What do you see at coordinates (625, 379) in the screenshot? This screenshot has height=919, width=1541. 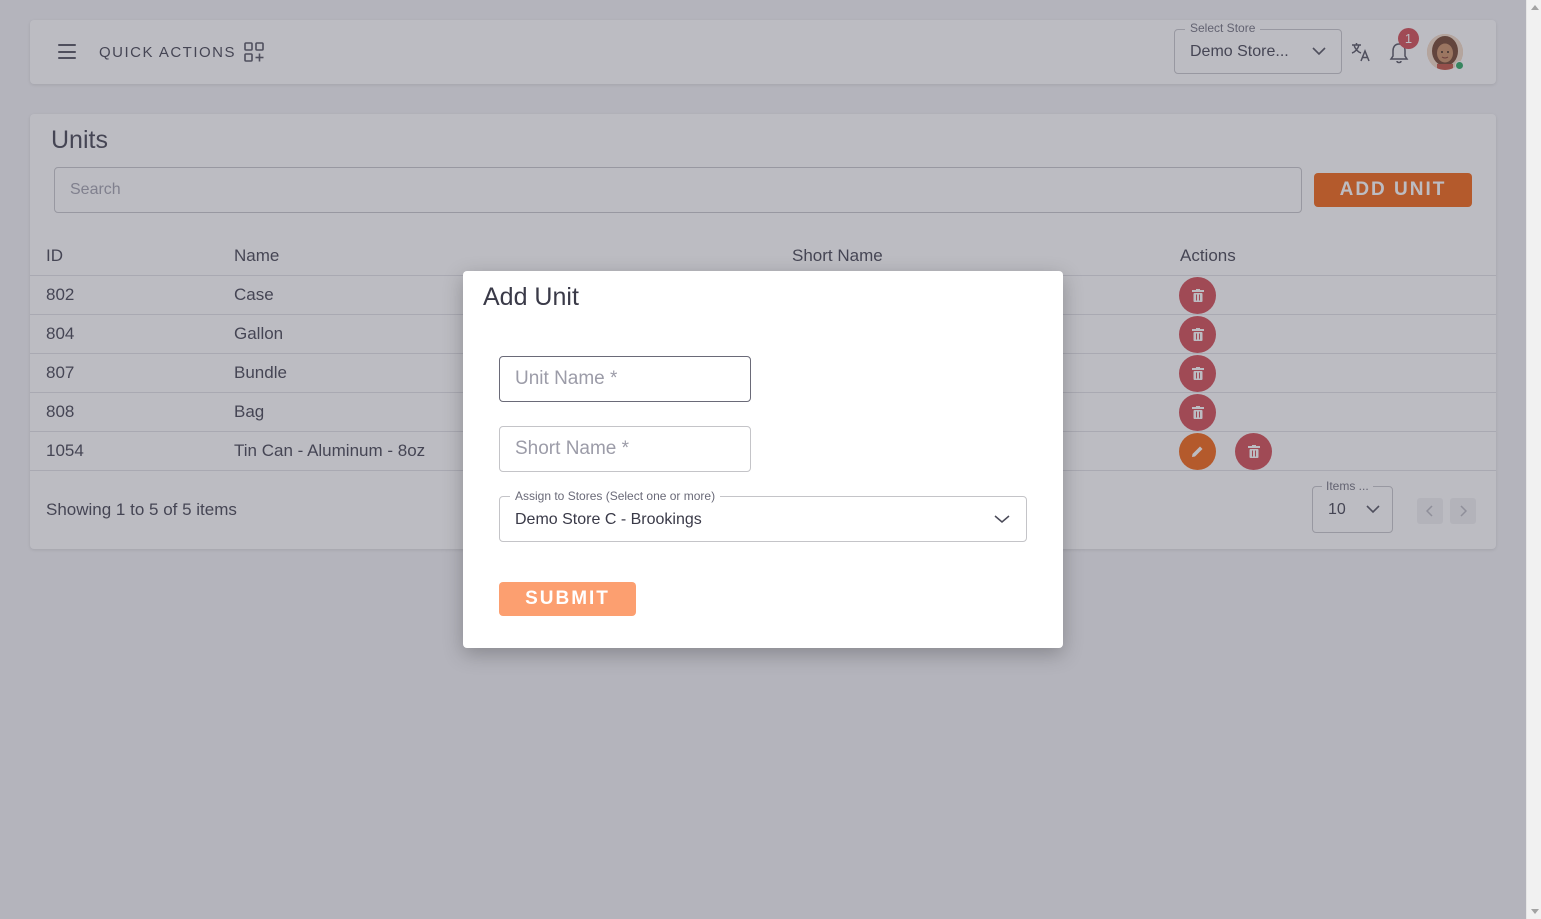 I see `unit-name-input` at bounding box center [625, 379].